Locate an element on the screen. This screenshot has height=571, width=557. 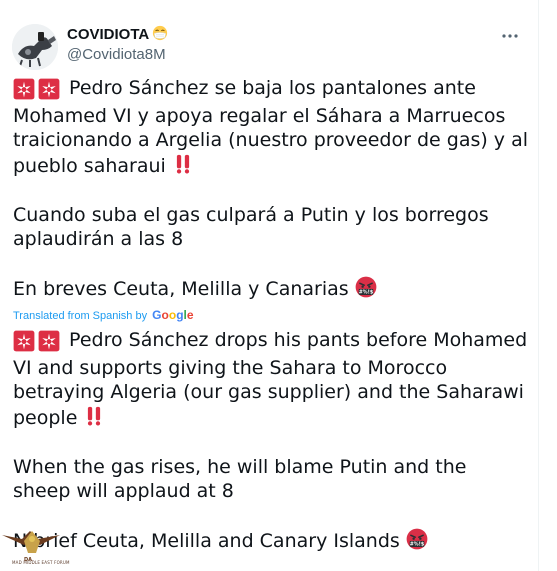
avatar-image is located at coordinates (35, 47).